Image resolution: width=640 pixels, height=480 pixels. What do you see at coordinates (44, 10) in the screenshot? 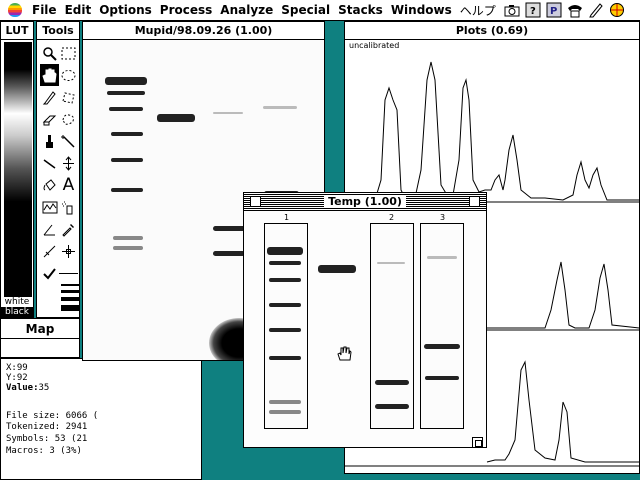
I see `menu-file: File` at bounding box center [44, 10].